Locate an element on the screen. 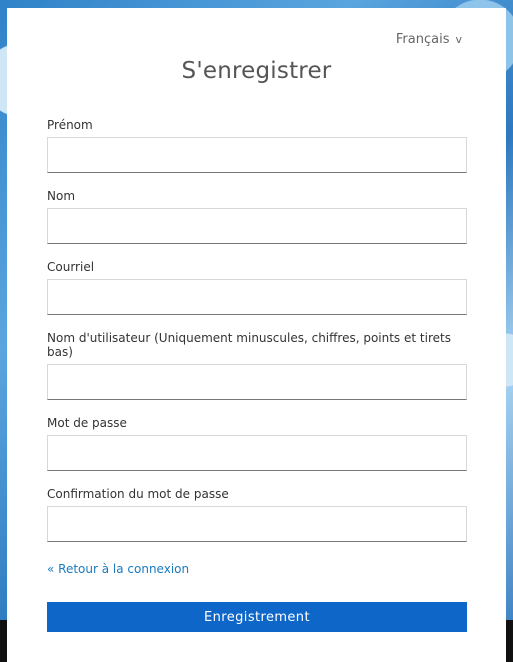 This screenshot has width=513, height=662. password-confirm-label: Confirmation du mot de passe is located at coordinates (138, 494).